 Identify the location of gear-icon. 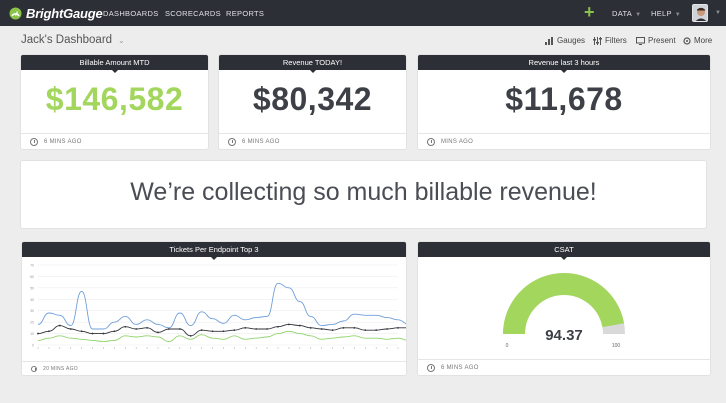
(687, 40).